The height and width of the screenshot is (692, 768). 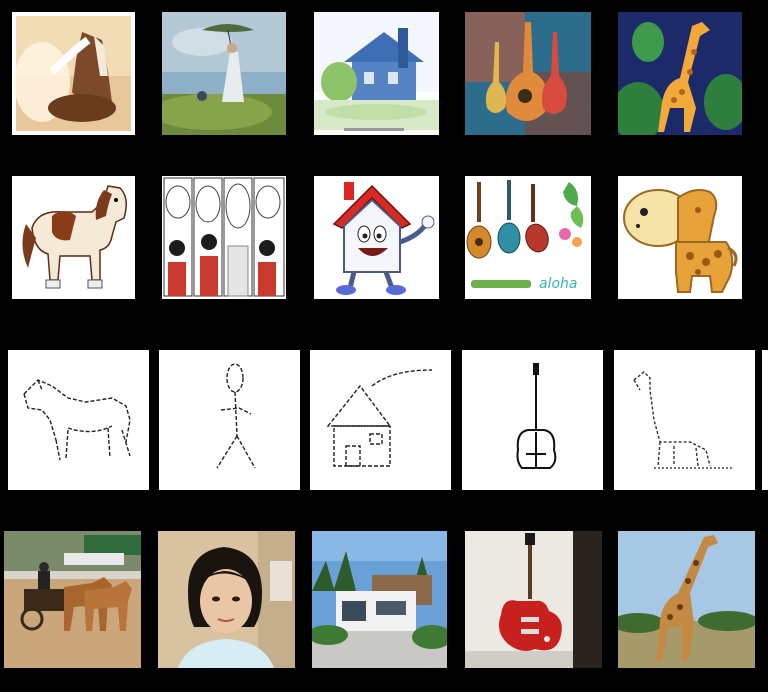 I want to click on photo-giraffe-image, so click(x=686, y=599).